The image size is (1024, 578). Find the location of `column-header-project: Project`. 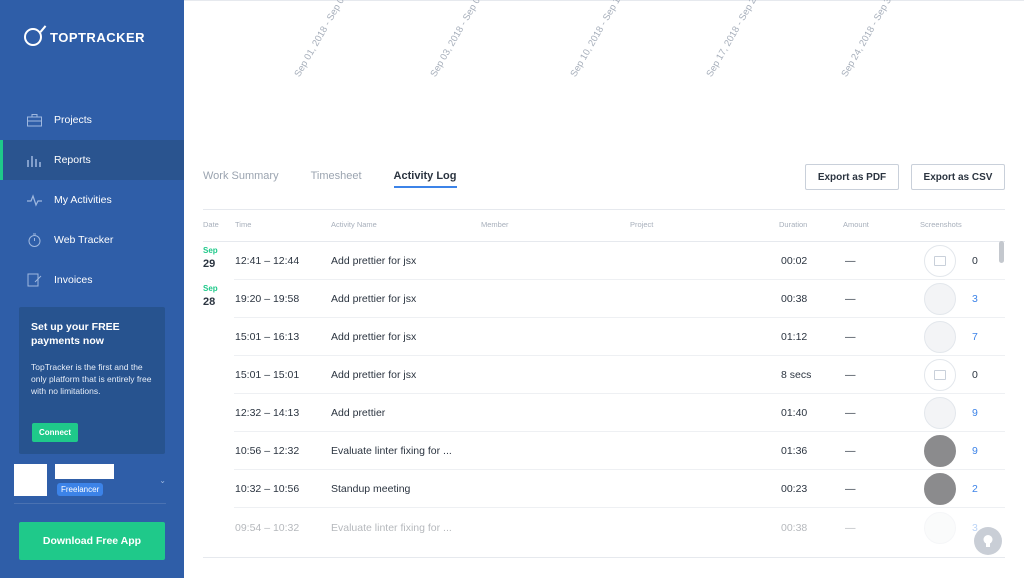

column-header-project: Project is located at coordinates (641, 224).